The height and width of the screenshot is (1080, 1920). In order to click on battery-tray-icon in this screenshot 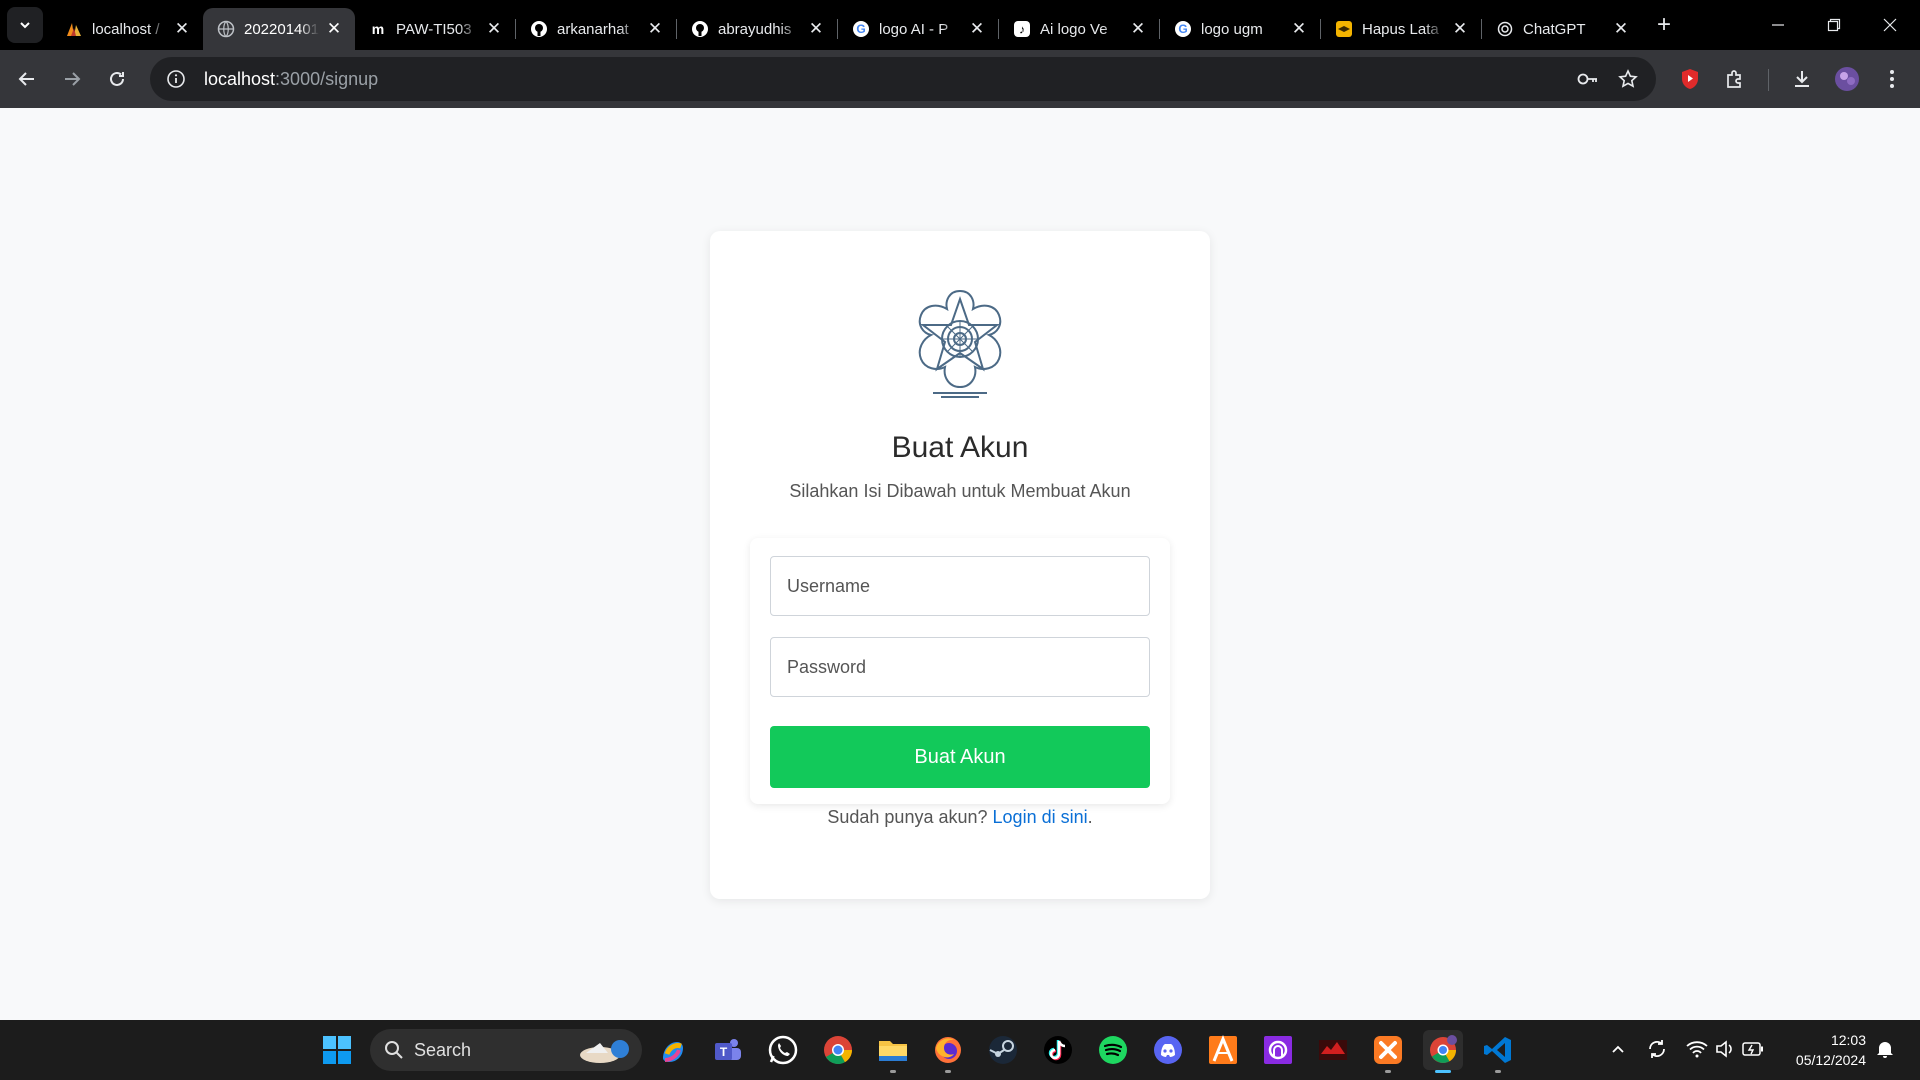, I will do `click(1753, 1049)`.